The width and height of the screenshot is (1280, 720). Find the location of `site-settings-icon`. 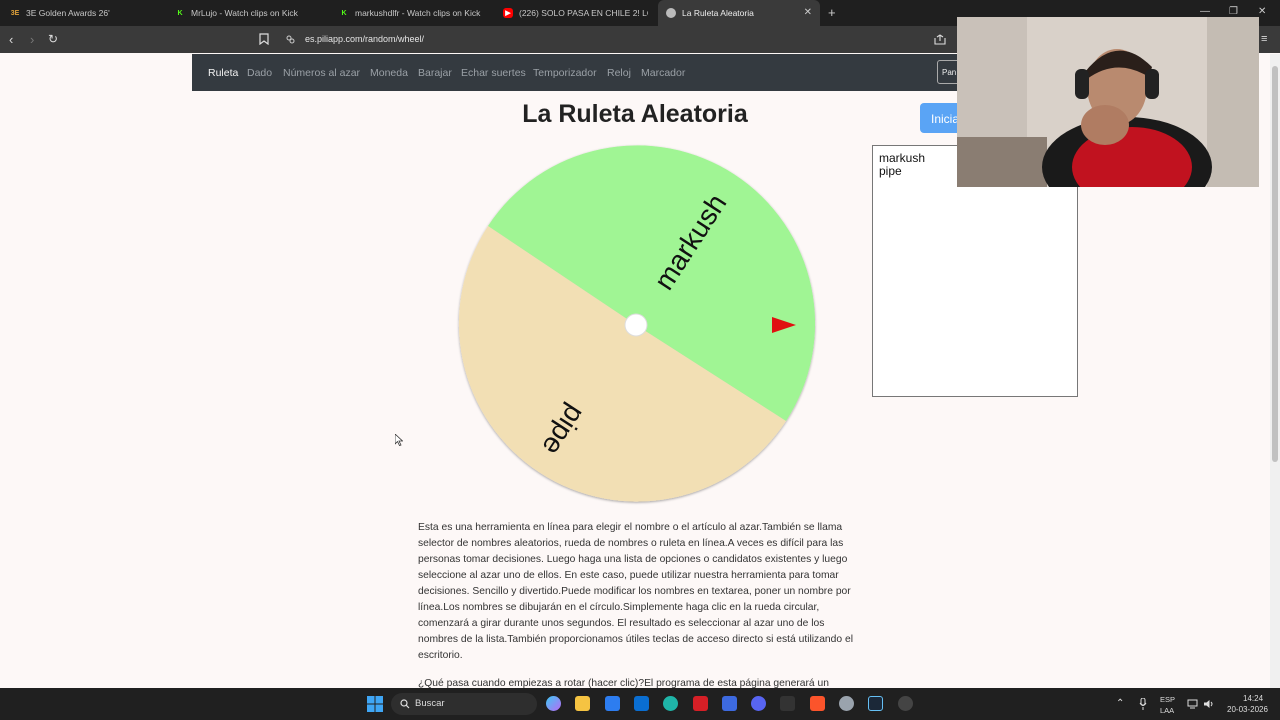

site-settings-icon is located at coordinates (290, 39).